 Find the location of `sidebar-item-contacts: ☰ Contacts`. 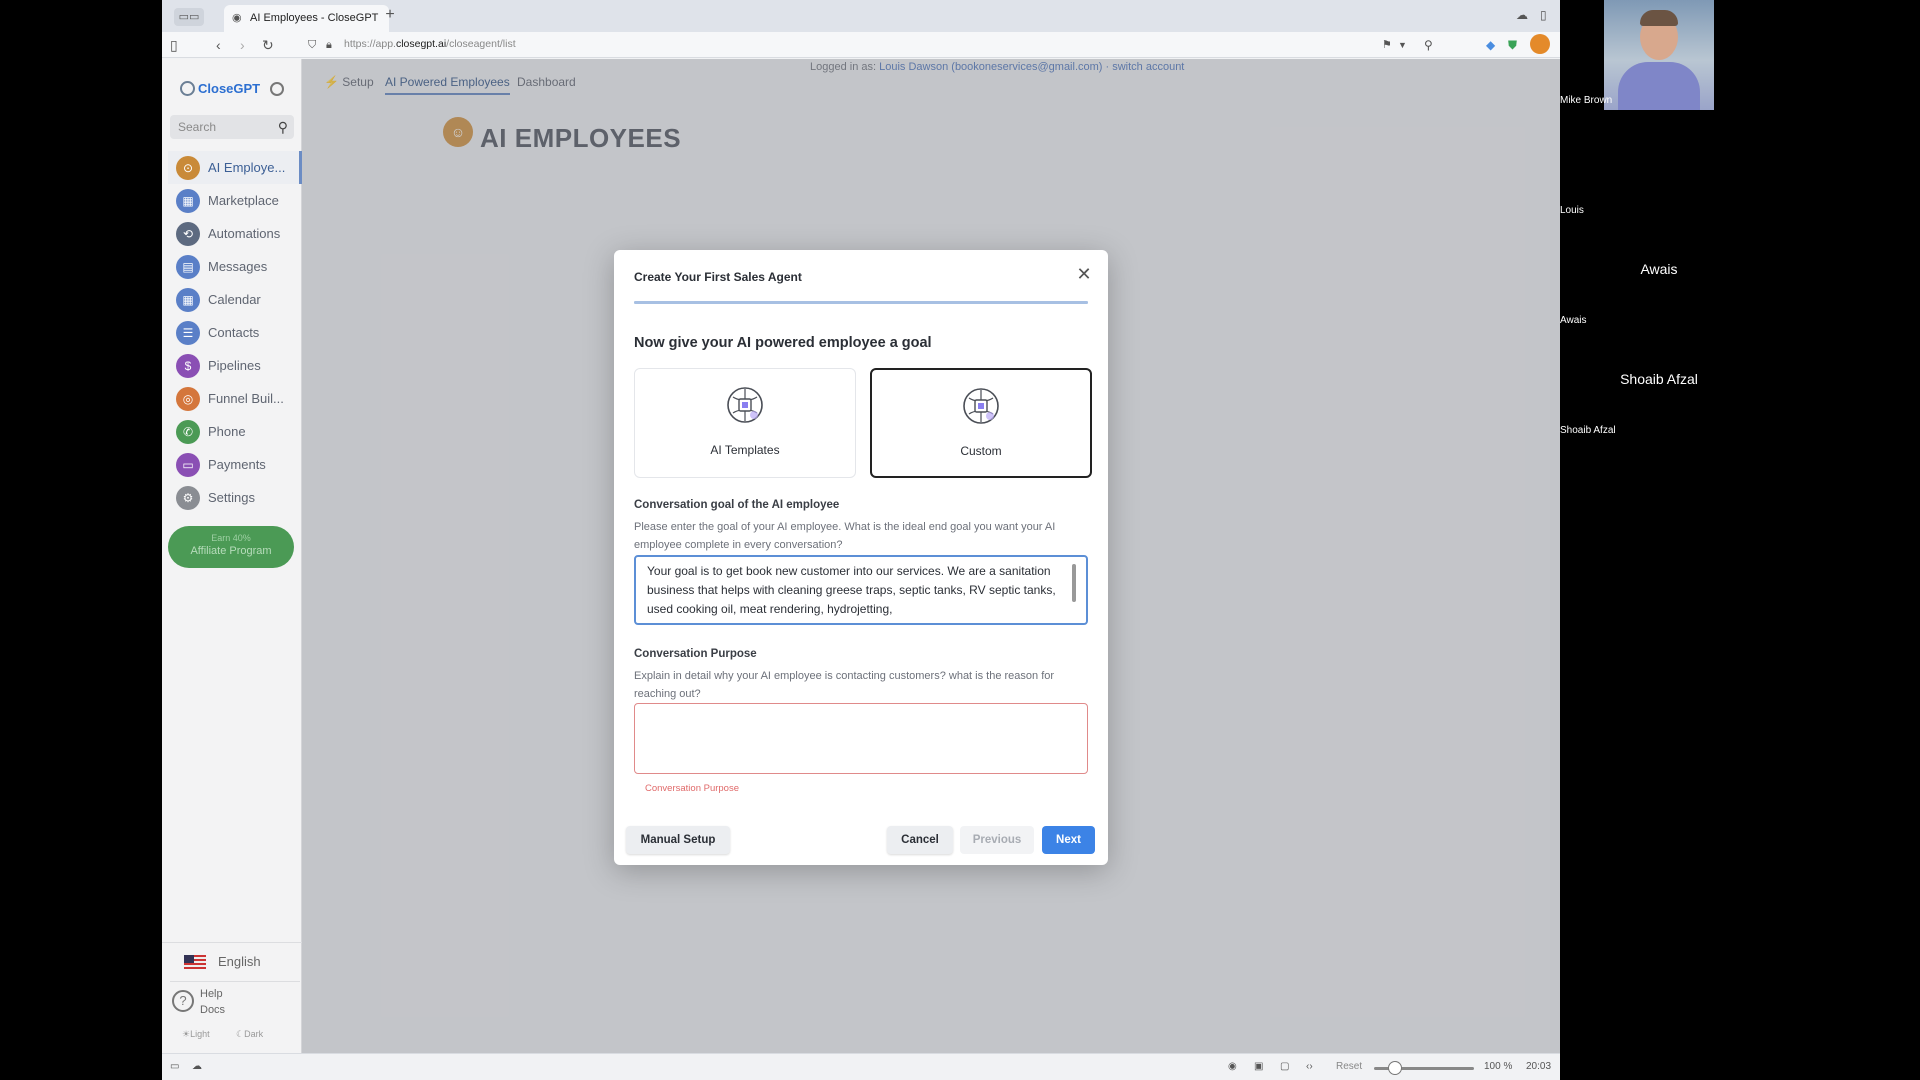

sidebar-item-contacts: ☰ Contacts is located at coordinates (235, 332).